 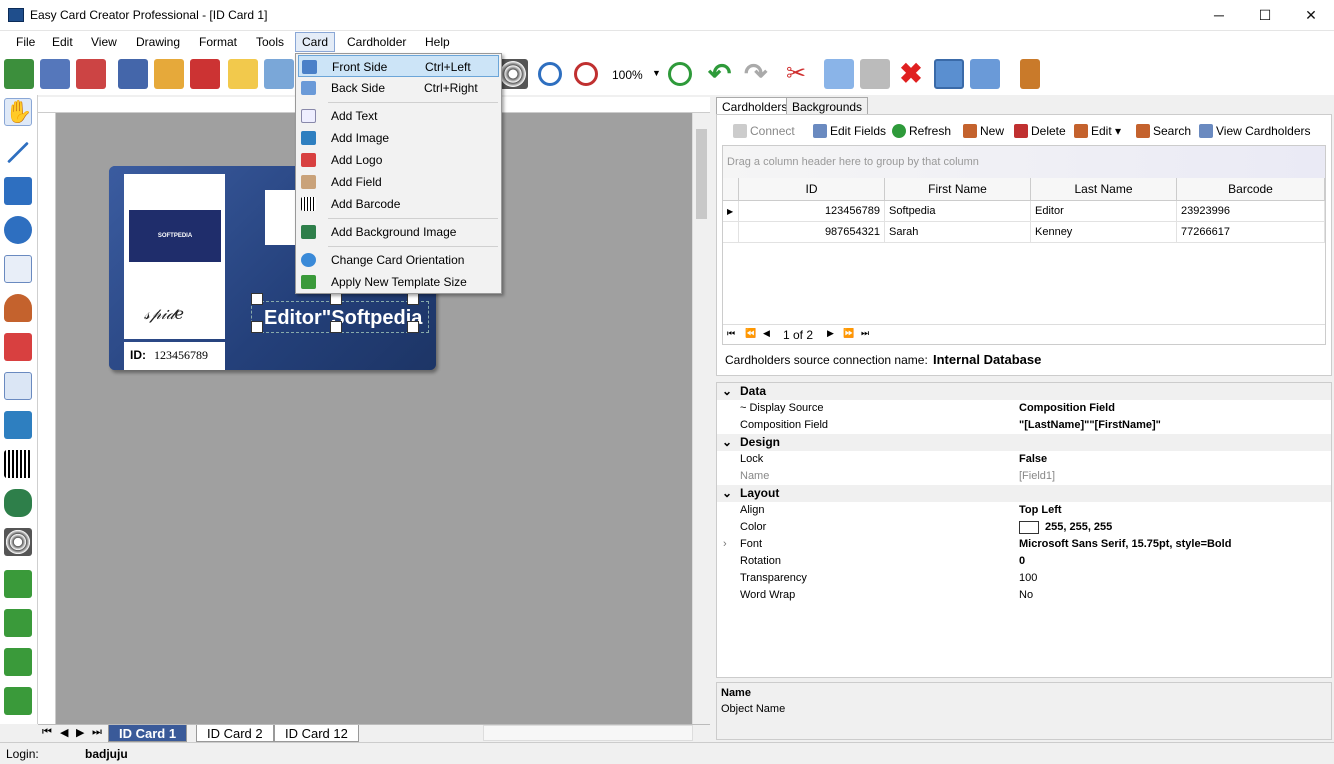 I want to click on table-tool-icon, so click(x=18, y=386).